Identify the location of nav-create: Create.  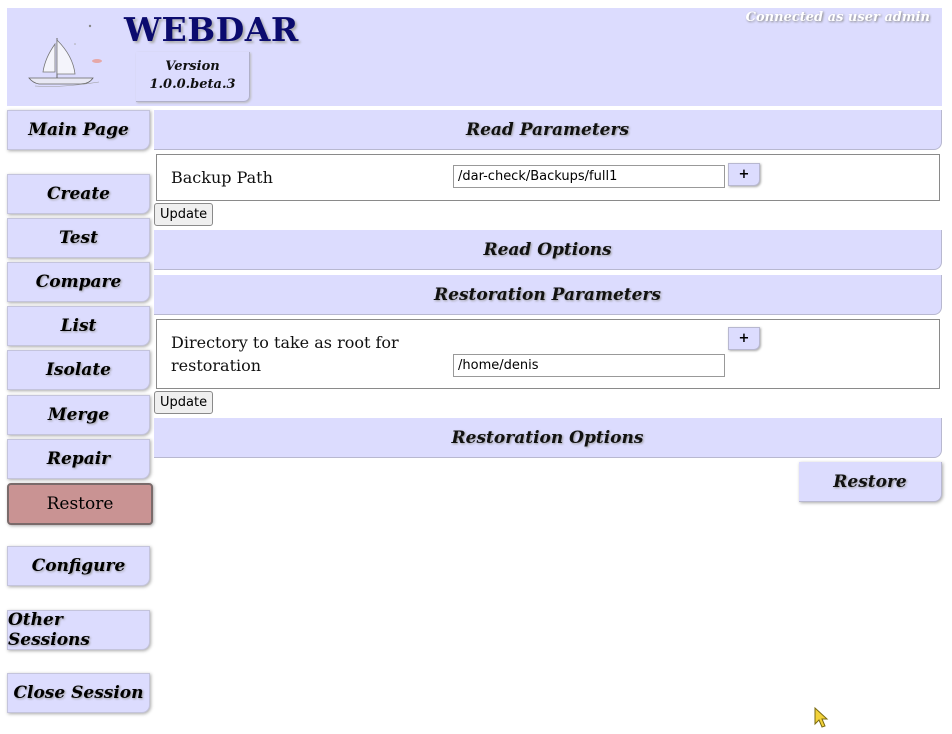
(78, 194).